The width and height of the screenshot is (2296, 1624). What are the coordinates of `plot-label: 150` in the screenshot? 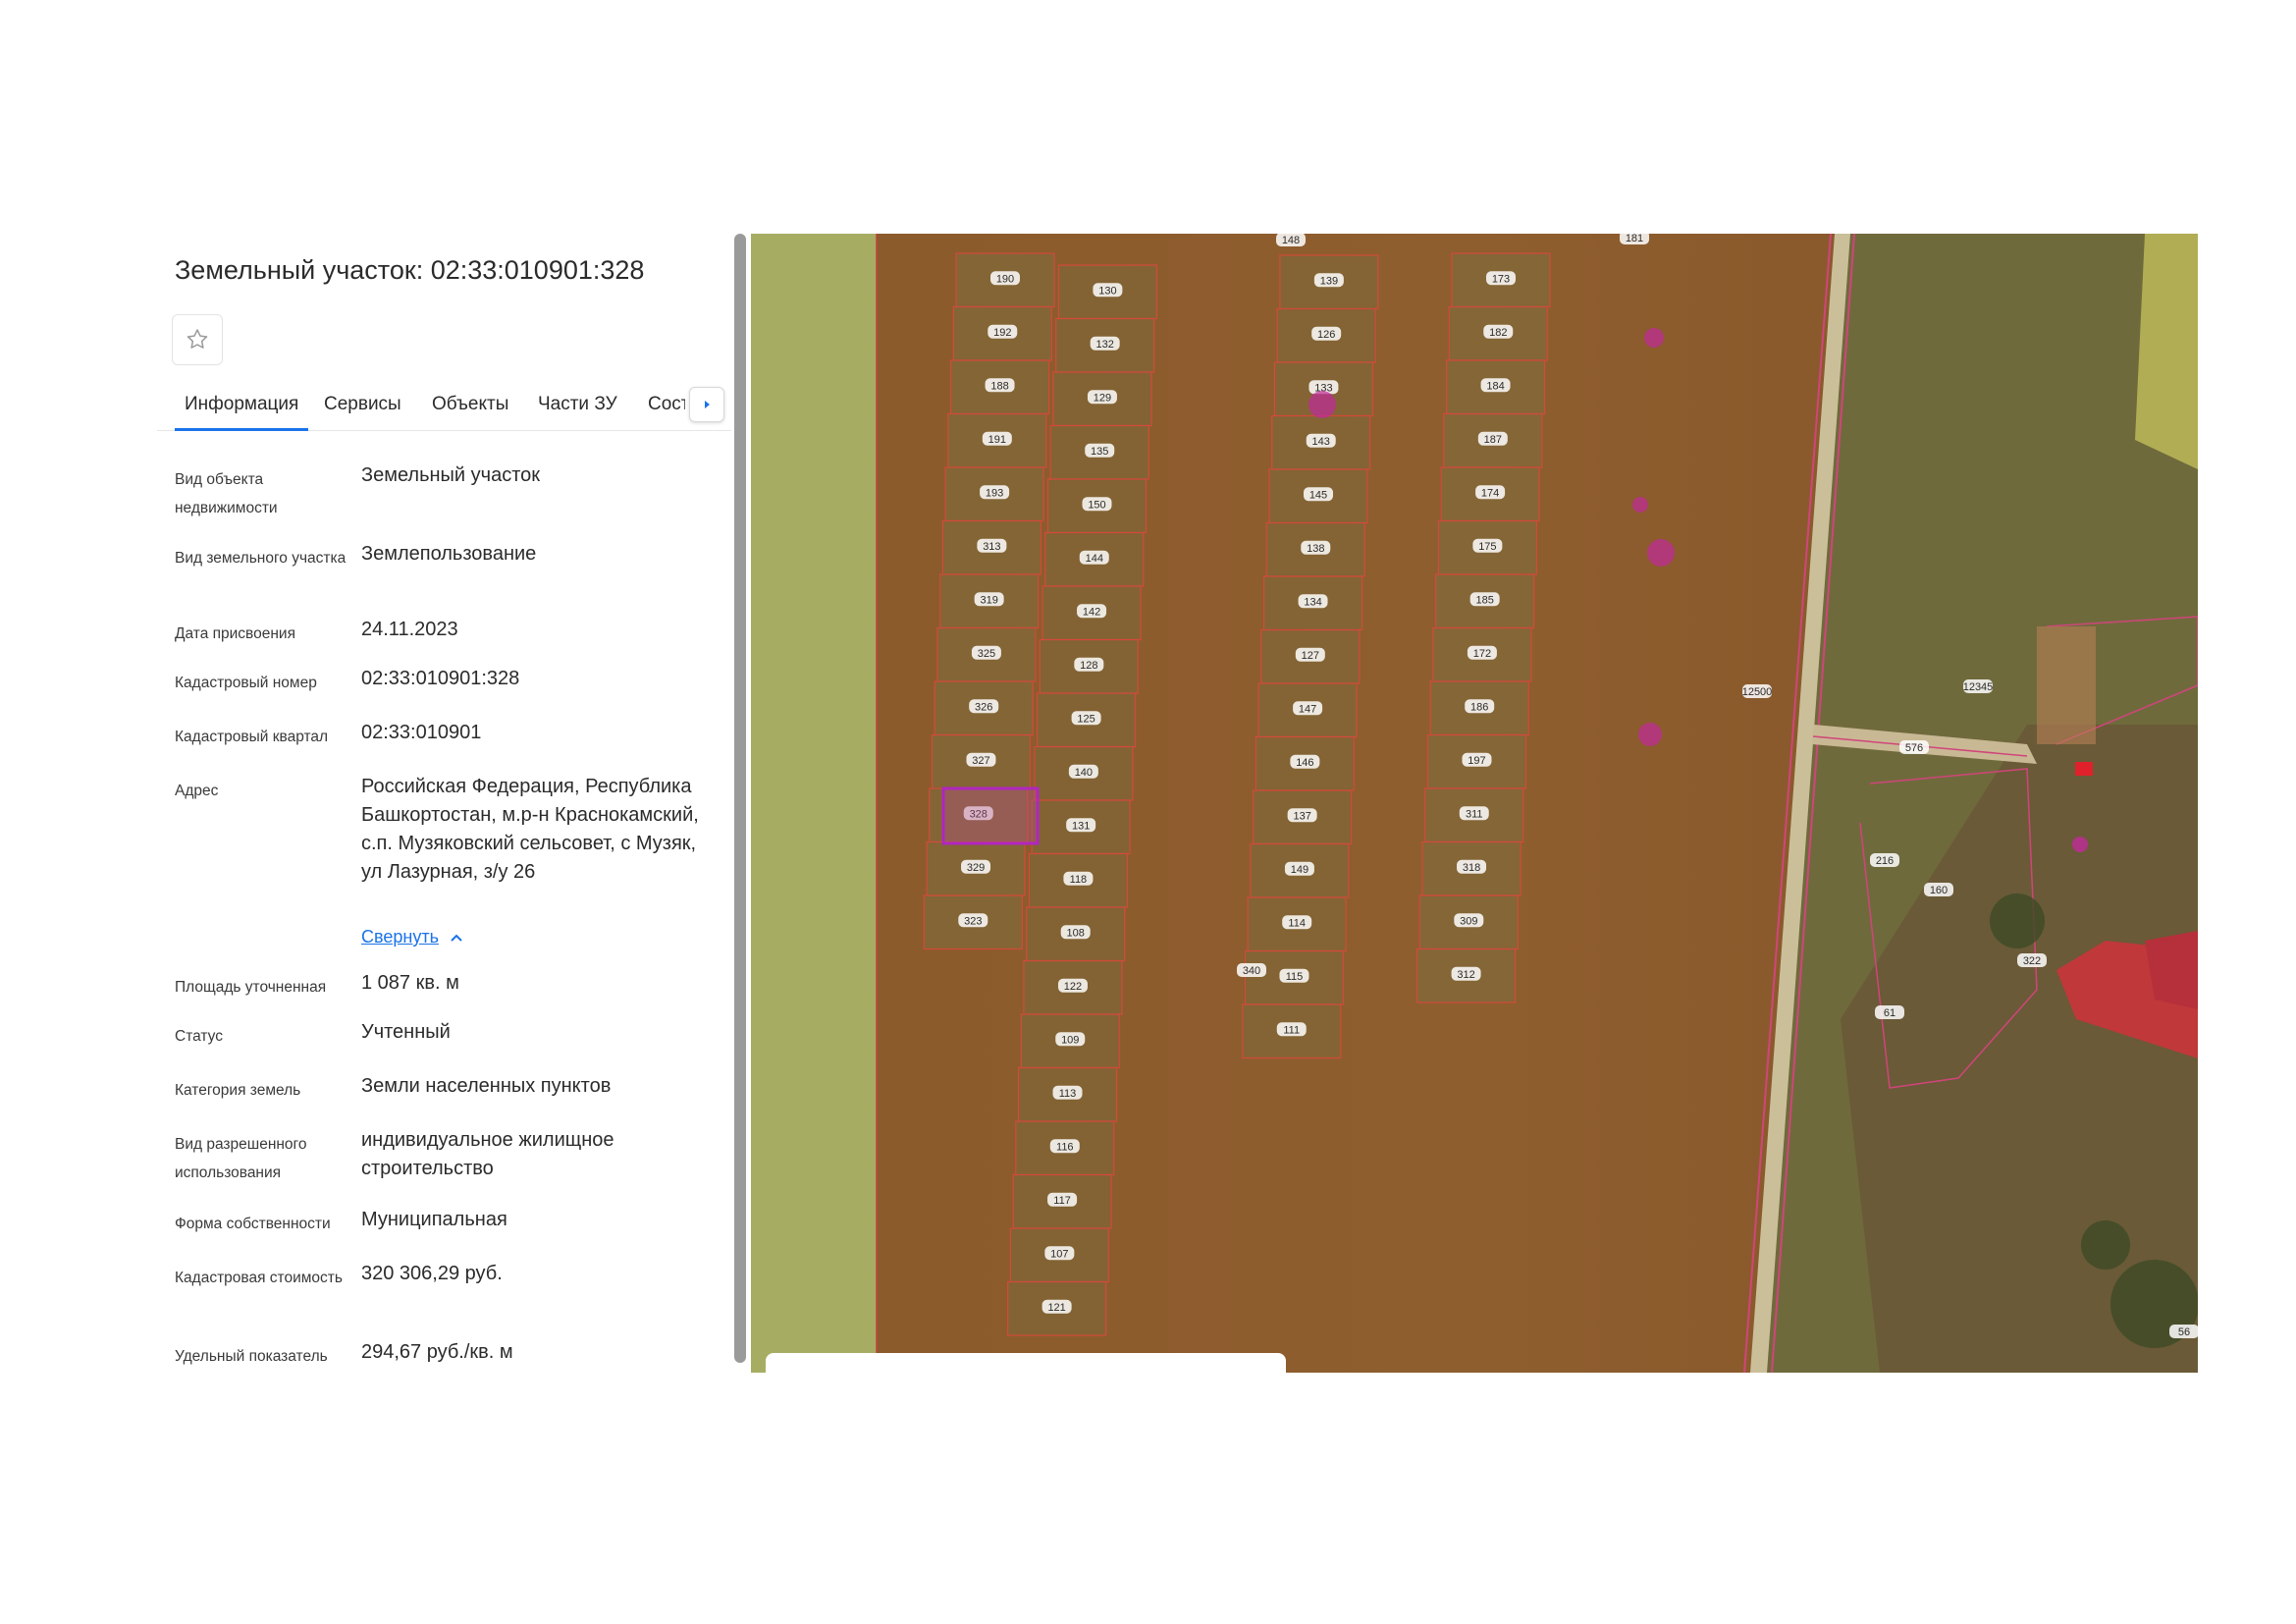 It's located at (1096, 505).